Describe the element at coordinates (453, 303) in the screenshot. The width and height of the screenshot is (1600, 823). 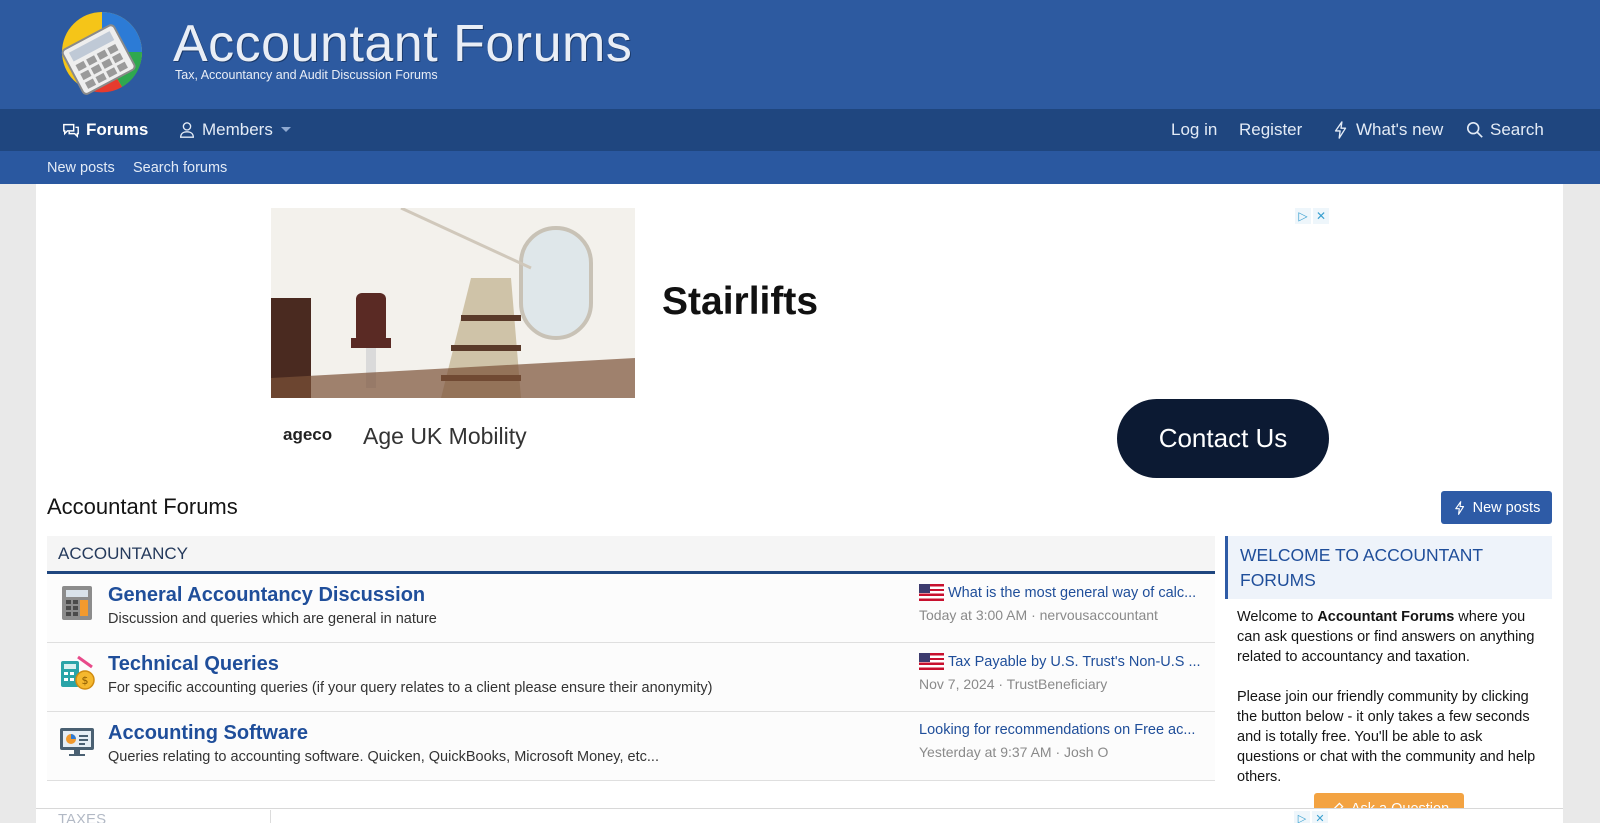
I see `ad-stairlift-image` at that location.